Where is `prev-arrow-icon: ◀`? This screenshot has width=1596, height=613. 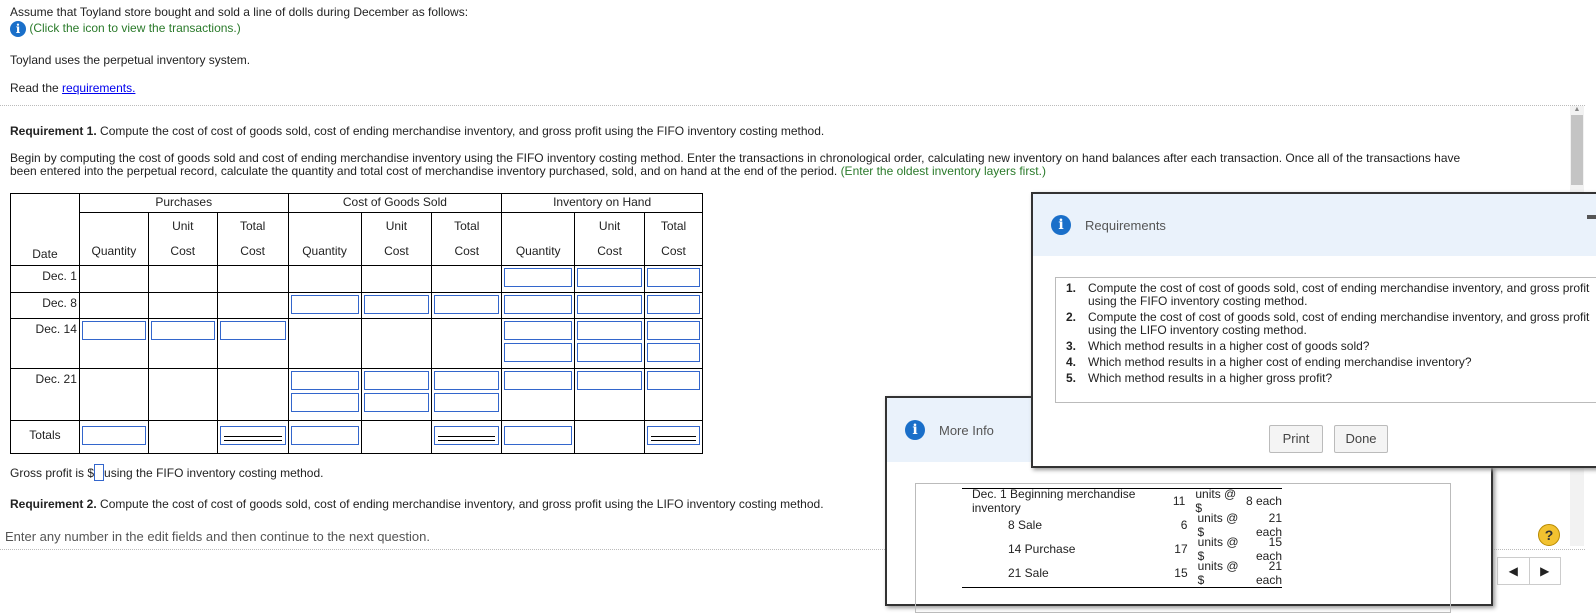
prev-arrow-icon: ◀ is located at coordinates (1514, 571).